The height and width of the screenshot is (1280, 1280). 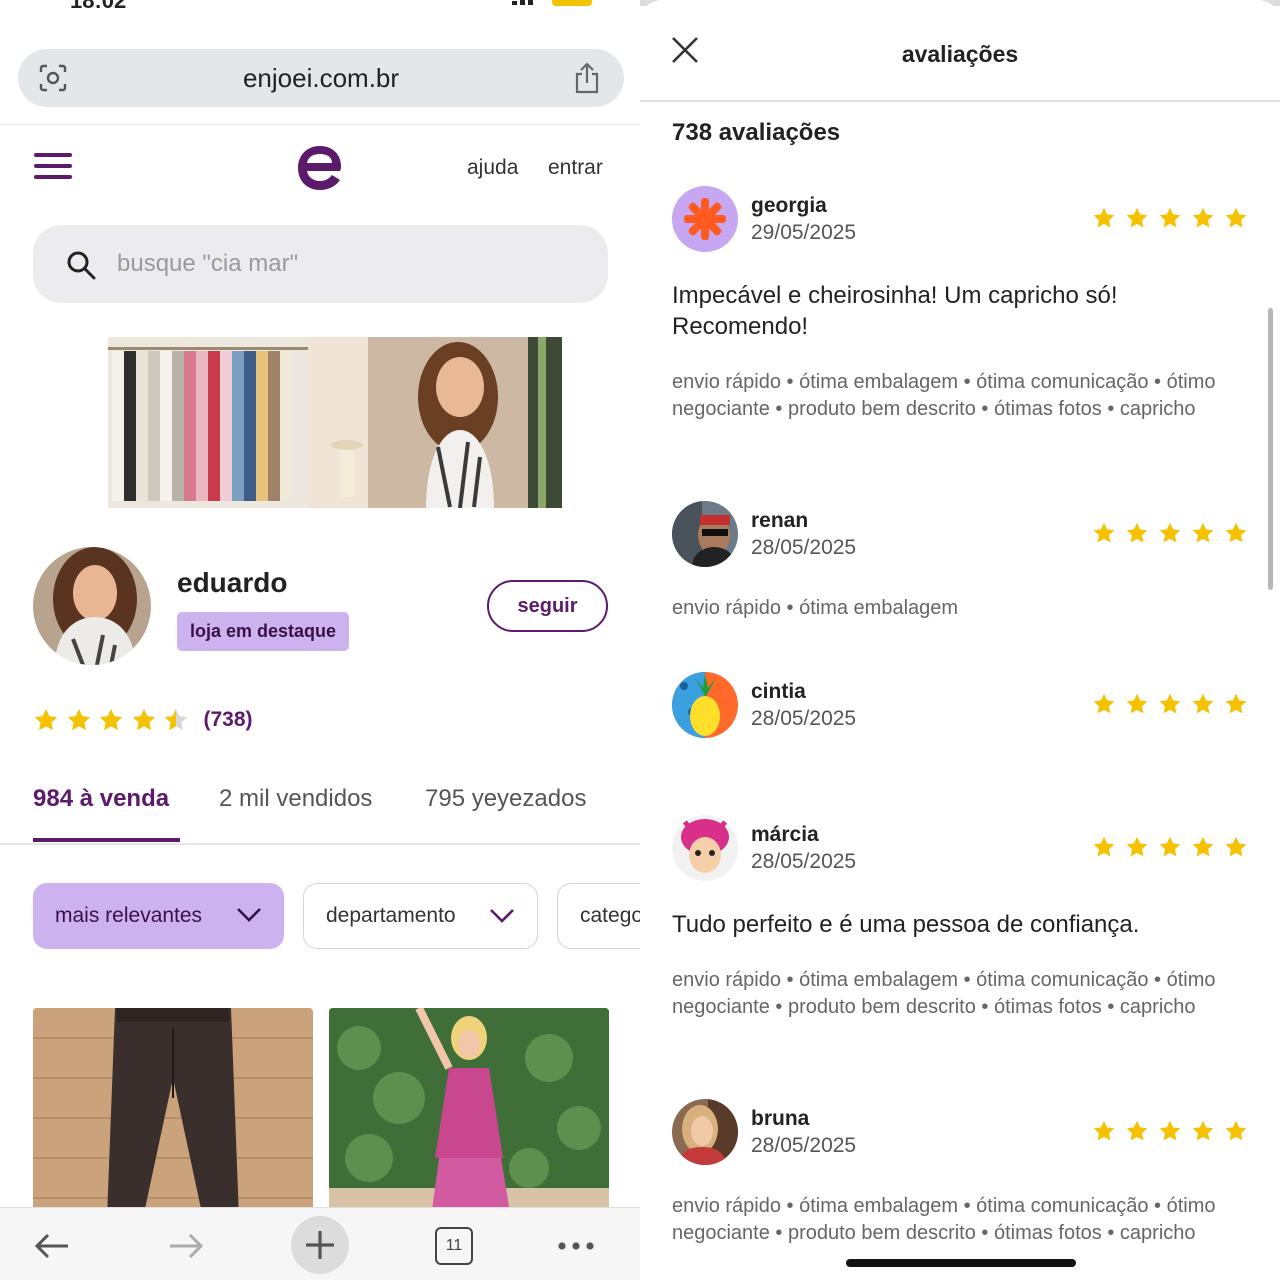 What do you see at coordinates (778, 692) in the screenshot?
I see `reviewer-name: cintia` at bounding box center [778, 692].